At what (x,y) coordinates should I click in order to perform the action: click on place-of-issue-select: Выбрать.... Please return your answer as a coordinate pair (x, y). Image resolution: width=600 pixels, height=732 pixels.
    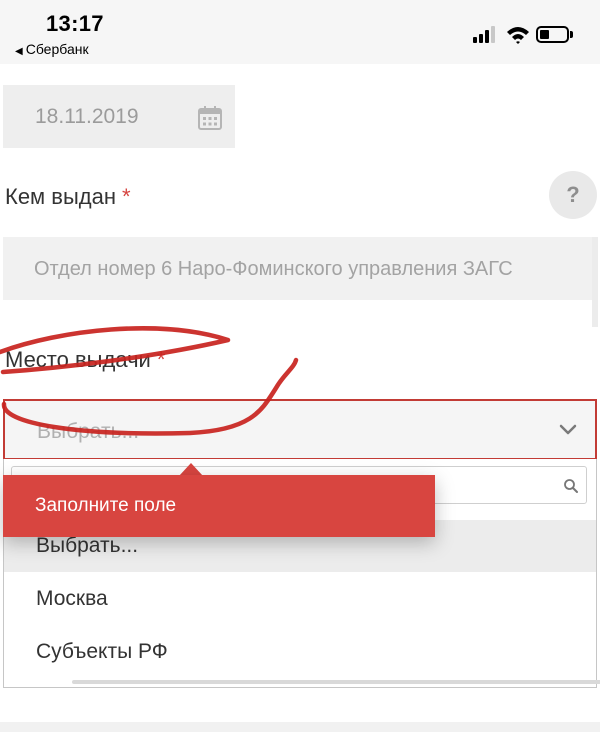
    Looking at the image, I should click on (300, 429).